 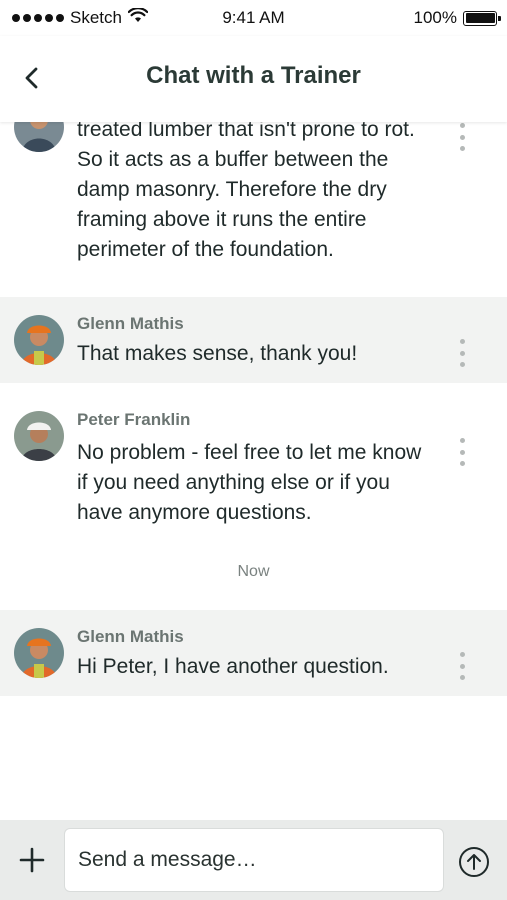 I want to click on battery-icon, so click(x=482, y=18).